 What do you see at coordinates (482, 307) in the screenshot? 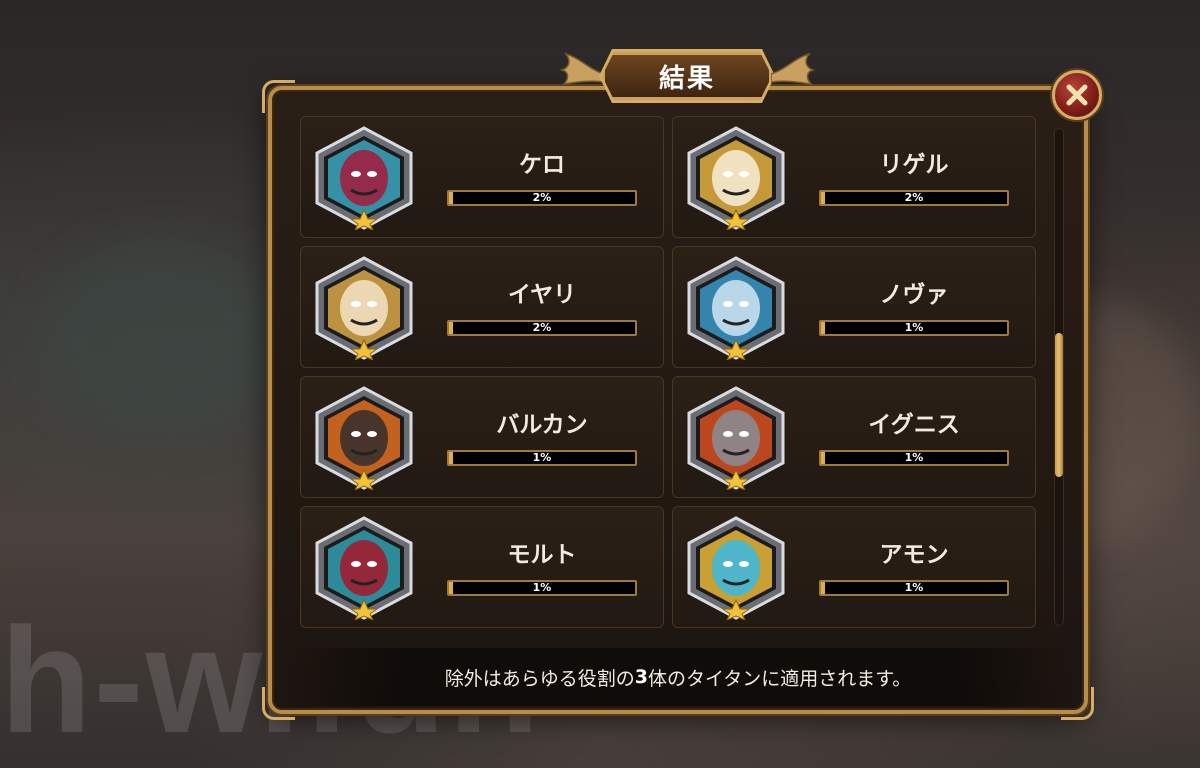
I see `hero-card: イヤリ 2%` at bounding box center [482, 307].